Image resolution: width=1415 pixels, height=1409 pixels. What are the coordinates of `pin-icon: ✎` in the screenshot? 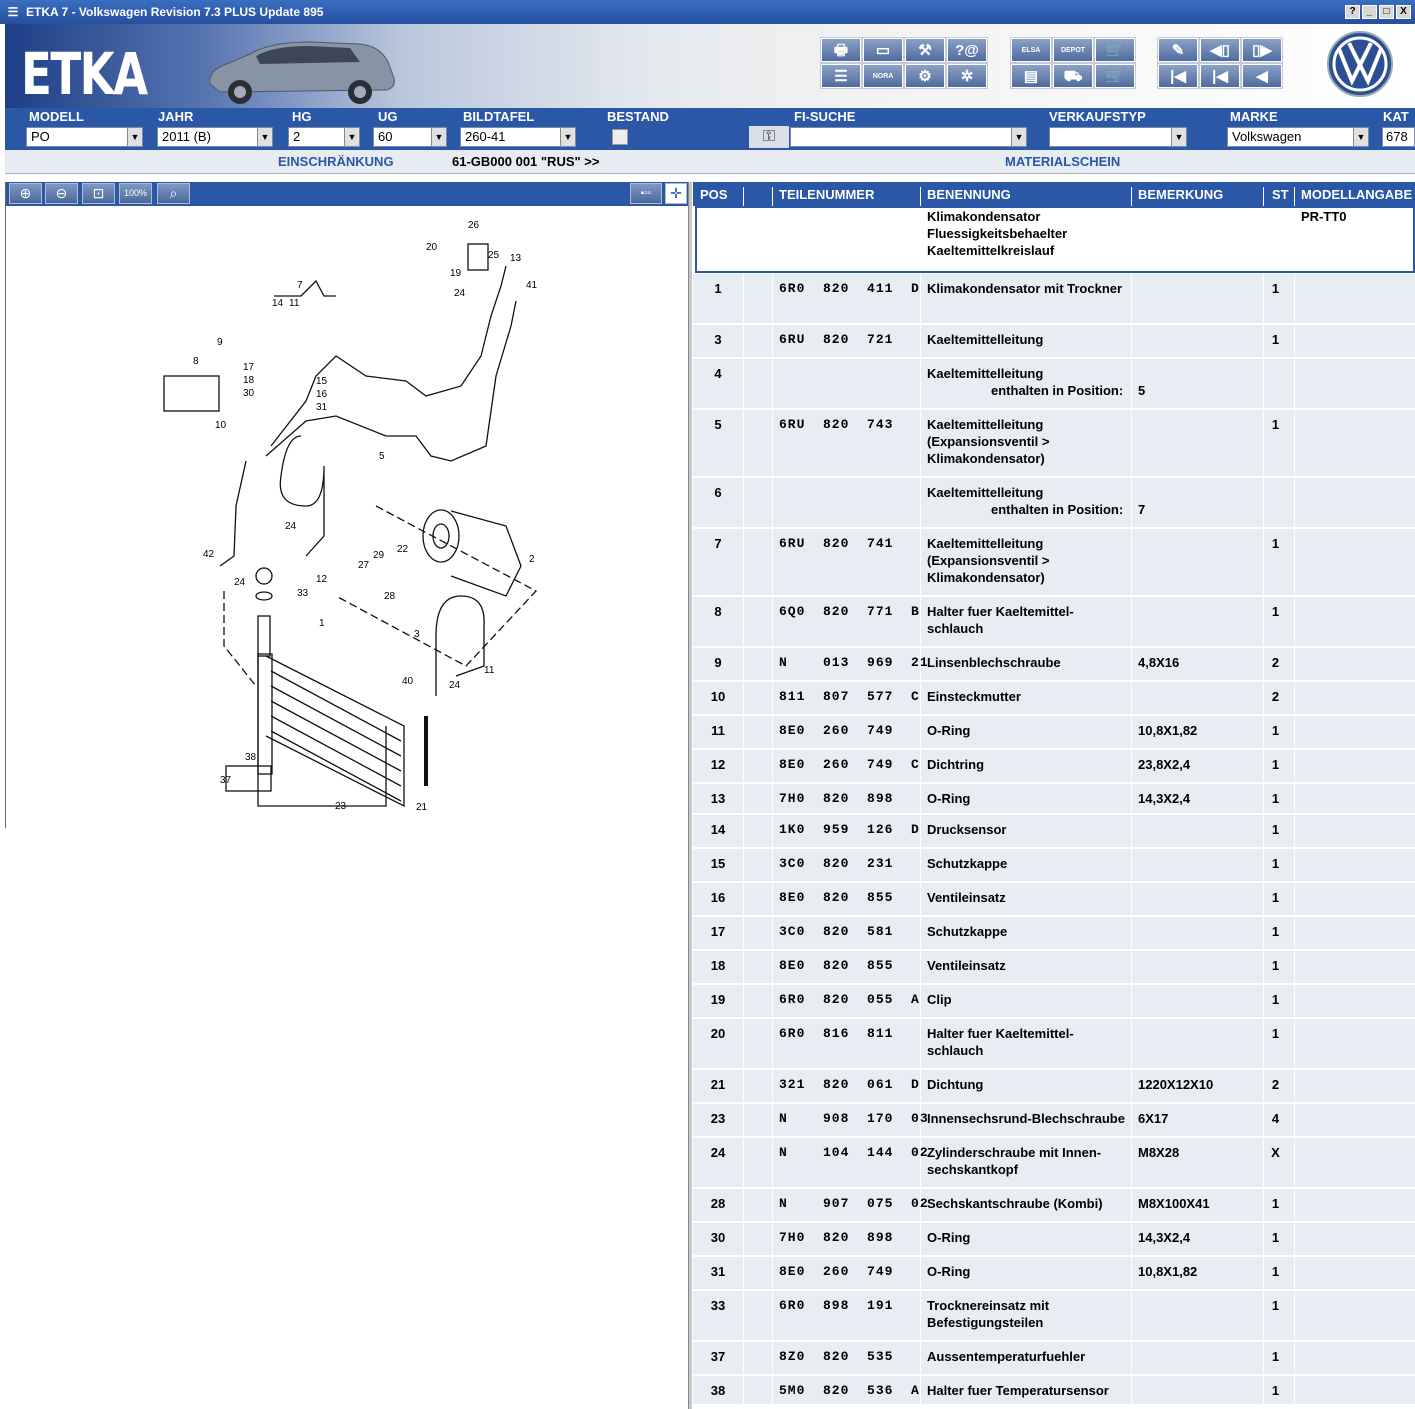 It's located at (1178, 50).